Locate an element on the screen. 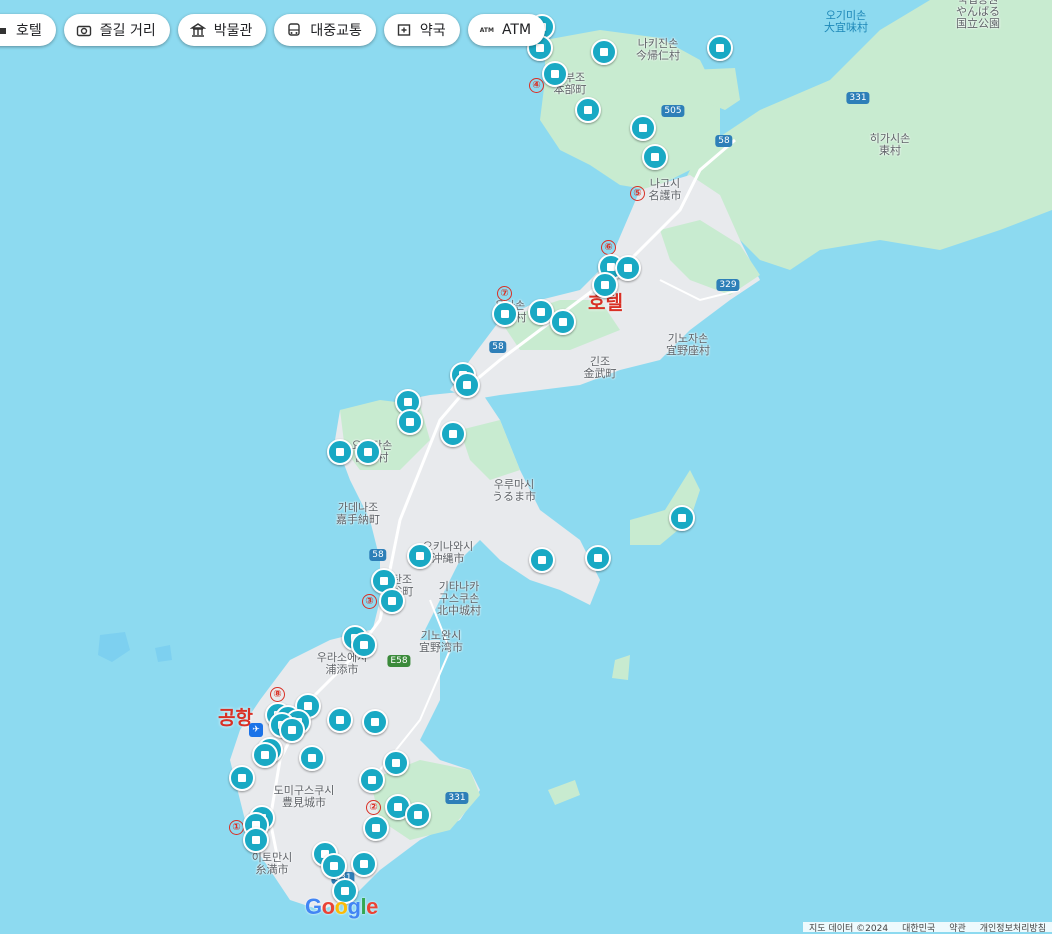 The width and height of the screenshot is (1052, 934). chip-museum-label: 박물관 is located at coordinates (233, 31).